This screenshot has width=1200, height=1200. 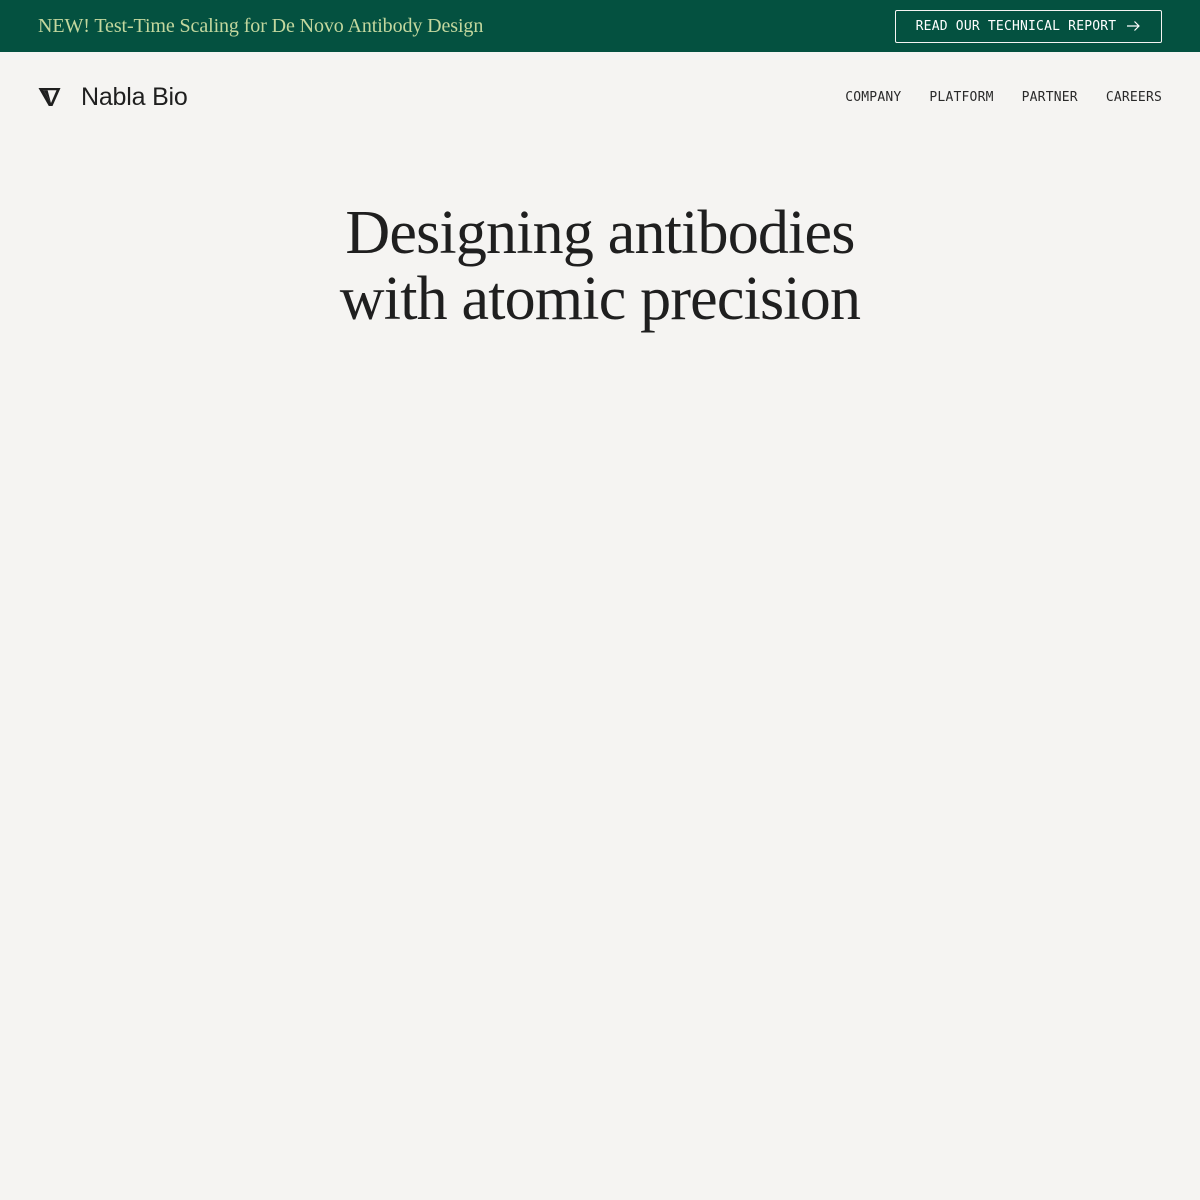 I want to click on brand-home-link: Nabla Bio, so click(x=113, y=97).